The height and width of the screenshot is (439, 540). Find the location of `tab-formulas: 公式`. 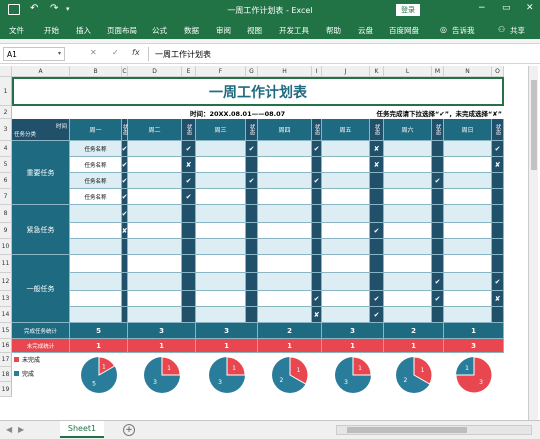

tab-formulas: 公式 is located at coordinates (159, 30).